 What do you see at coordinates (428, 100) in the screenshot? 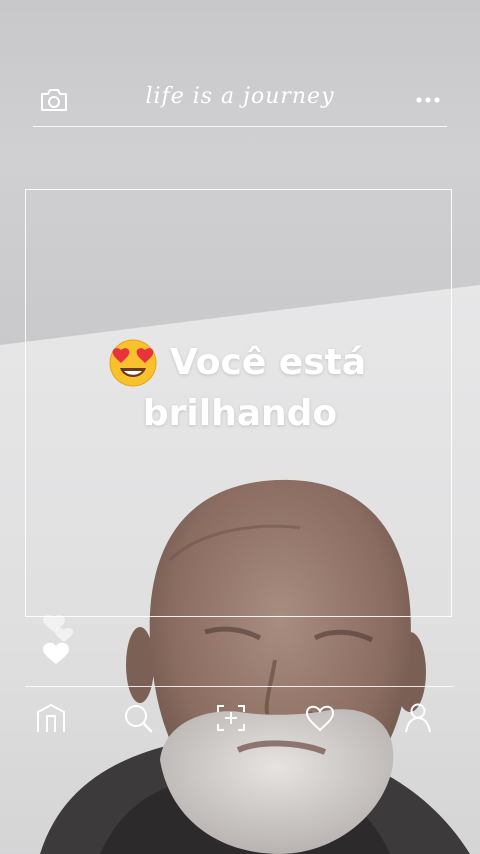
I see `more-dots-icon` at bounding box center [428, 100].